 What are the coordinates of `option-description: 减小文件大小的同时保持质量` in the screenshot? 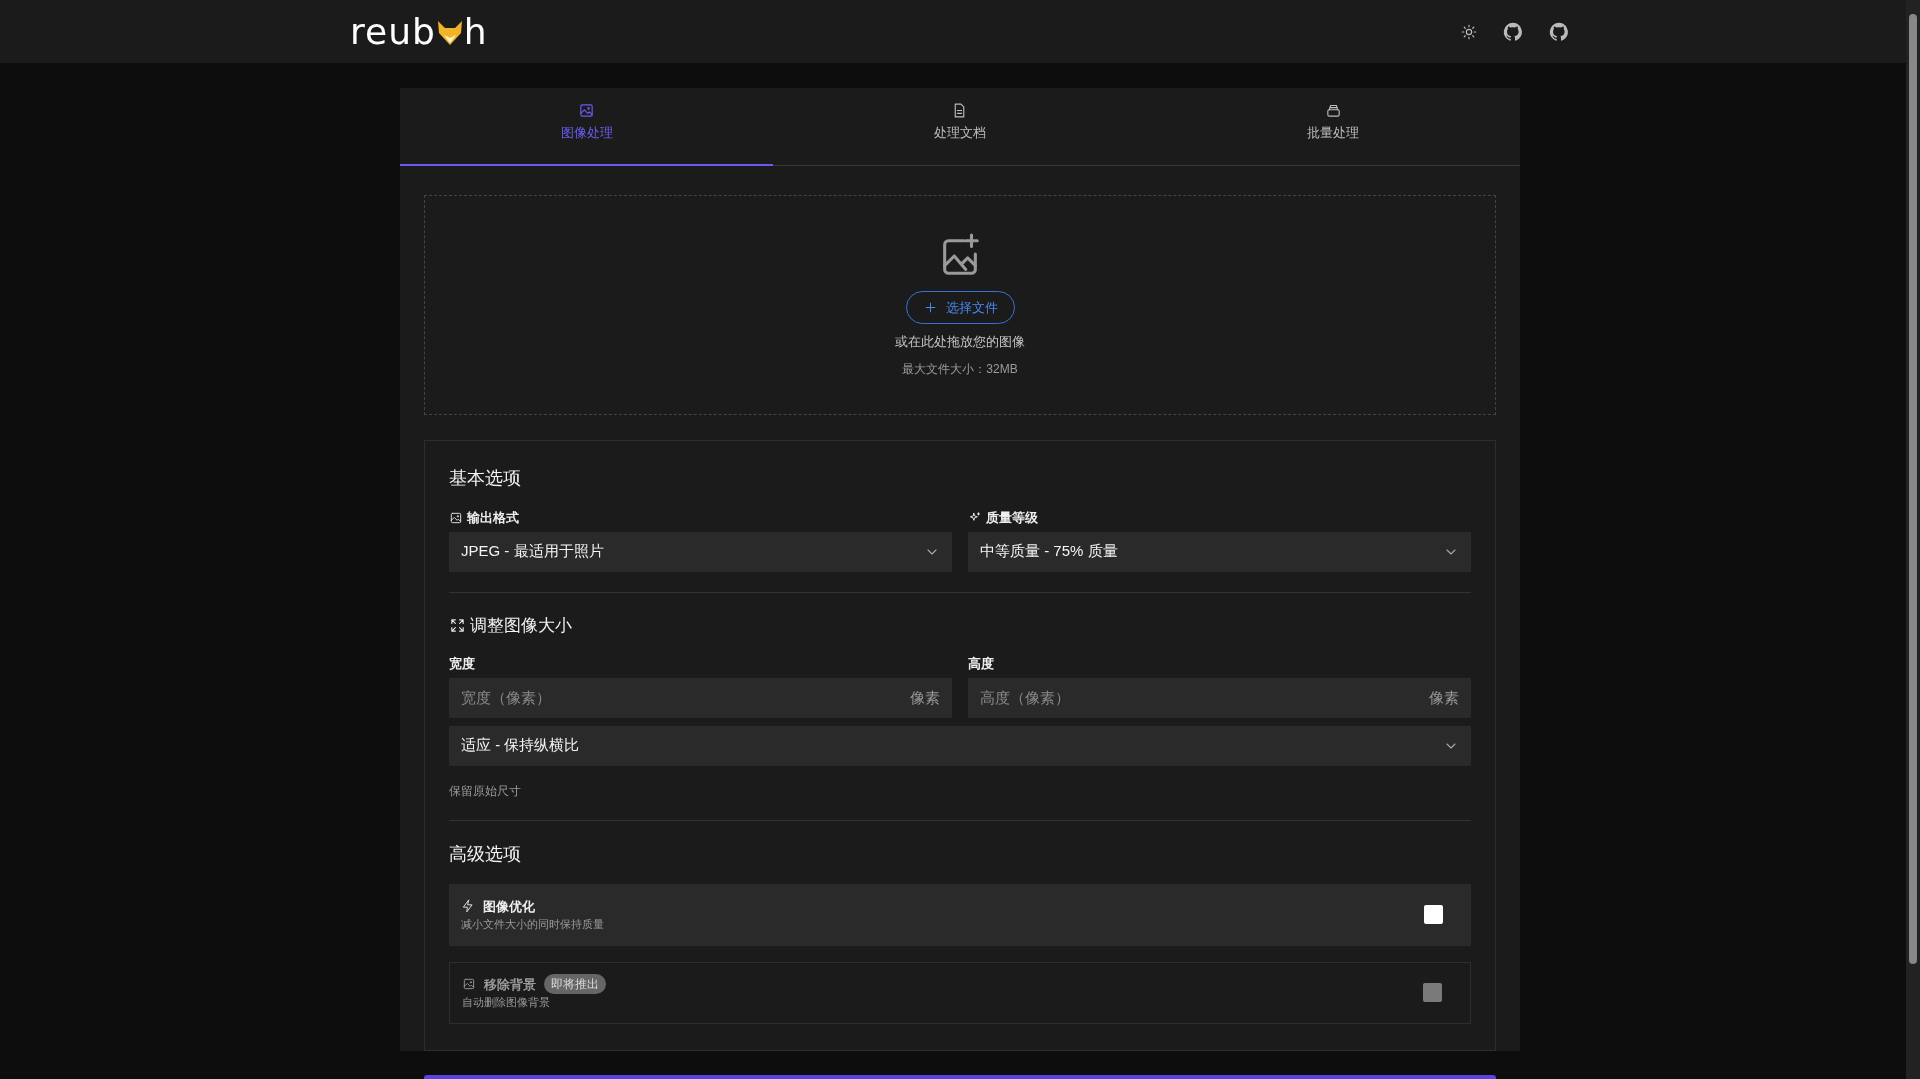 It's located at (532, 924).